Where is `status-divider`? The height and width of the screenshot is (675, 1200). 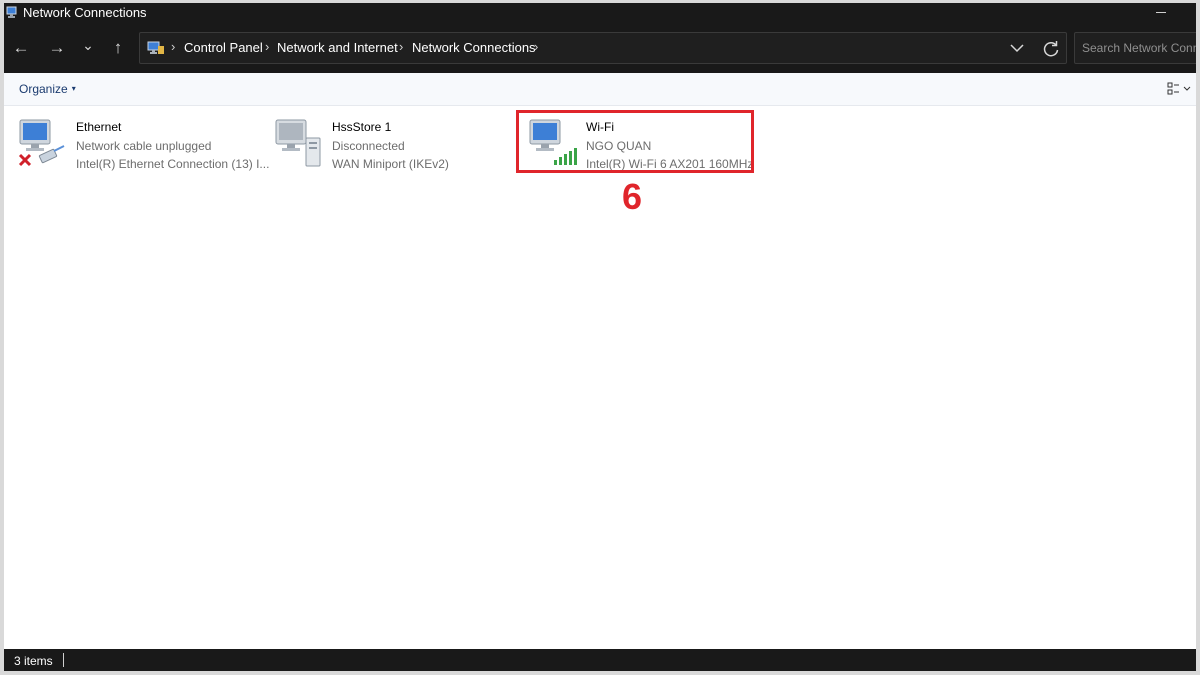 status-divider is located at coordinates (63, 660).